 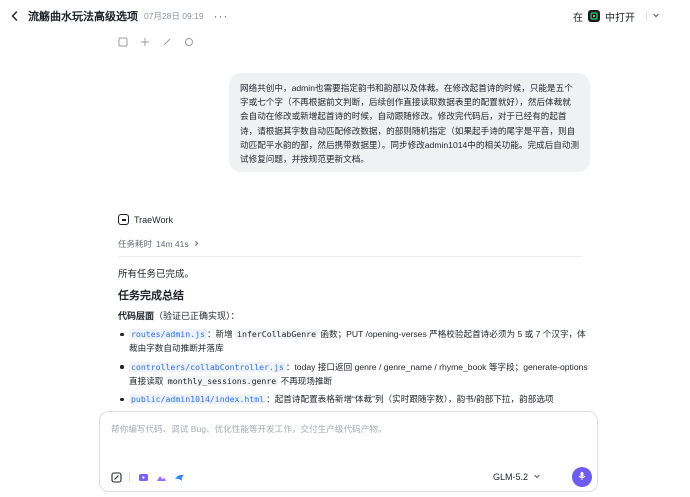 What do you see at coordinates (15, 16) in the screenshot?
I see `back-arrow-icon` at bounding box center [15, 16].